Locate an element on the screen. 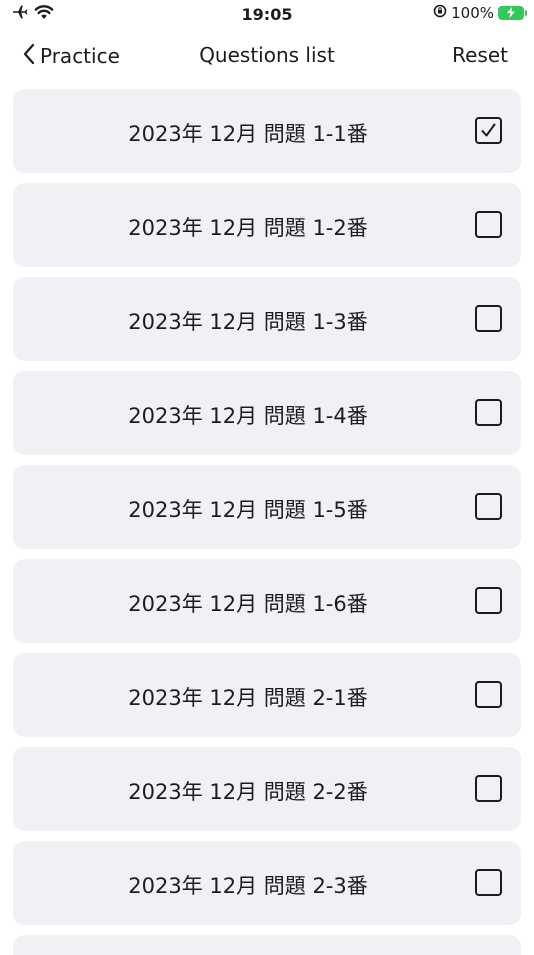 This screenshot has height=955, width=534. battery-charging-icon is located at coordinates (512, 13).